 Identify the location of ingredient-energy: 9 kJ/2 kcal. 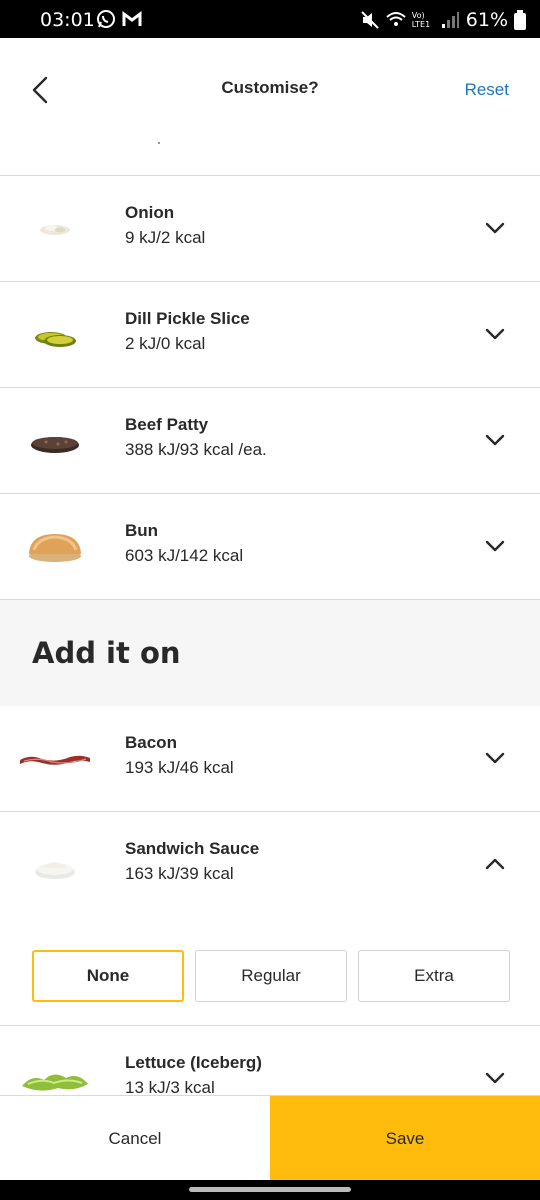
(165, 237).